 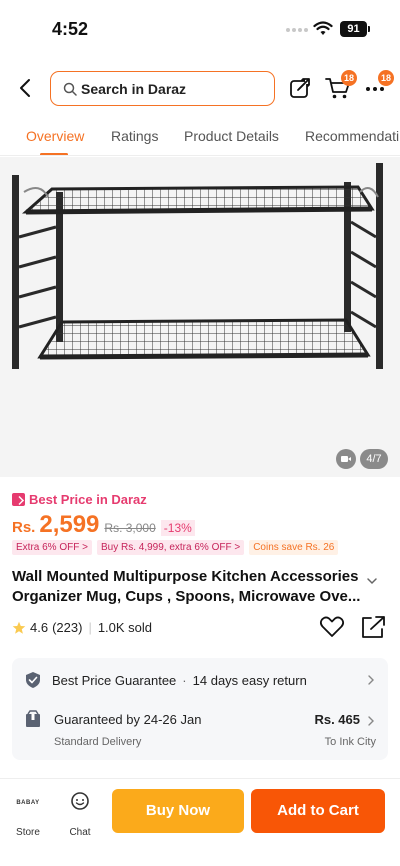 I want to click on heart-icon, so click(x=332, y=627).